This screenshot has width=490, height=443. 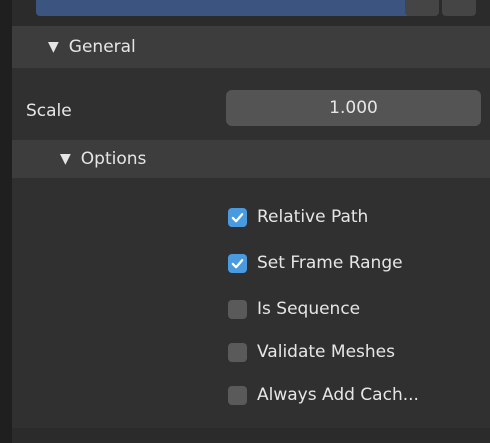 What do you see at coordinates (313, 217) in the screenshot?
I see `relative-path-label: Relative Path` at bounding box center [313, 217].